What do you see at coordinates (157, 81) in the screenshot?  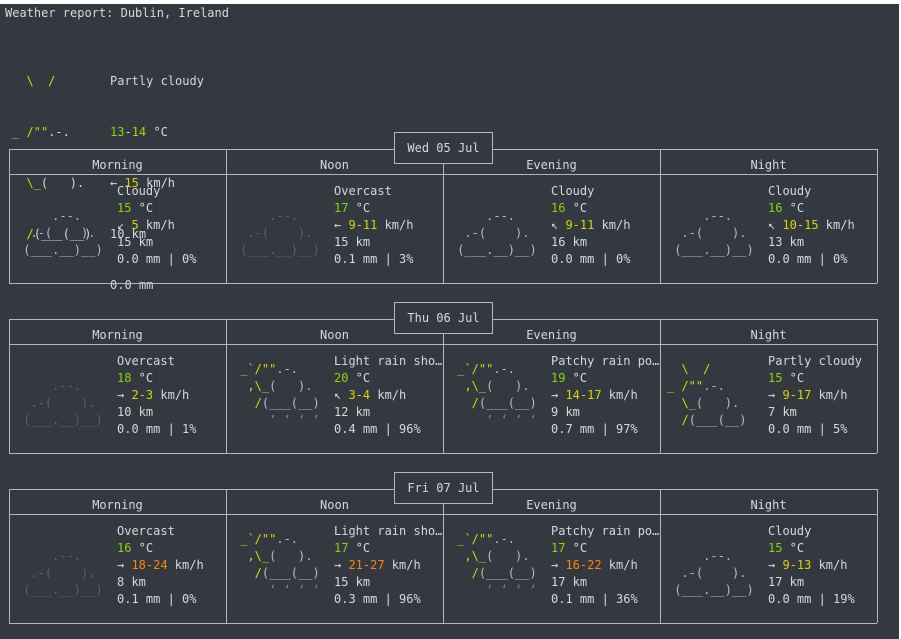 I see `current-condition: Partly cloudy` at bounding box center [157, 81].